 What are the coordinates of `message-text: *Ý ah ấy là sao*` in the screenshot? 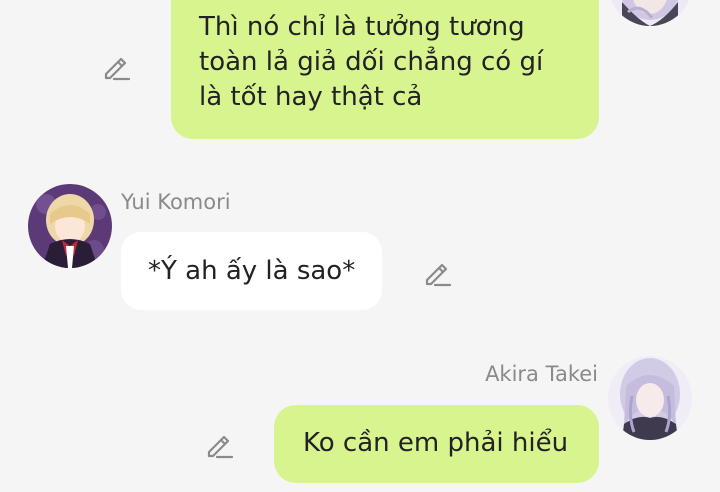 It's located at (252, 271).